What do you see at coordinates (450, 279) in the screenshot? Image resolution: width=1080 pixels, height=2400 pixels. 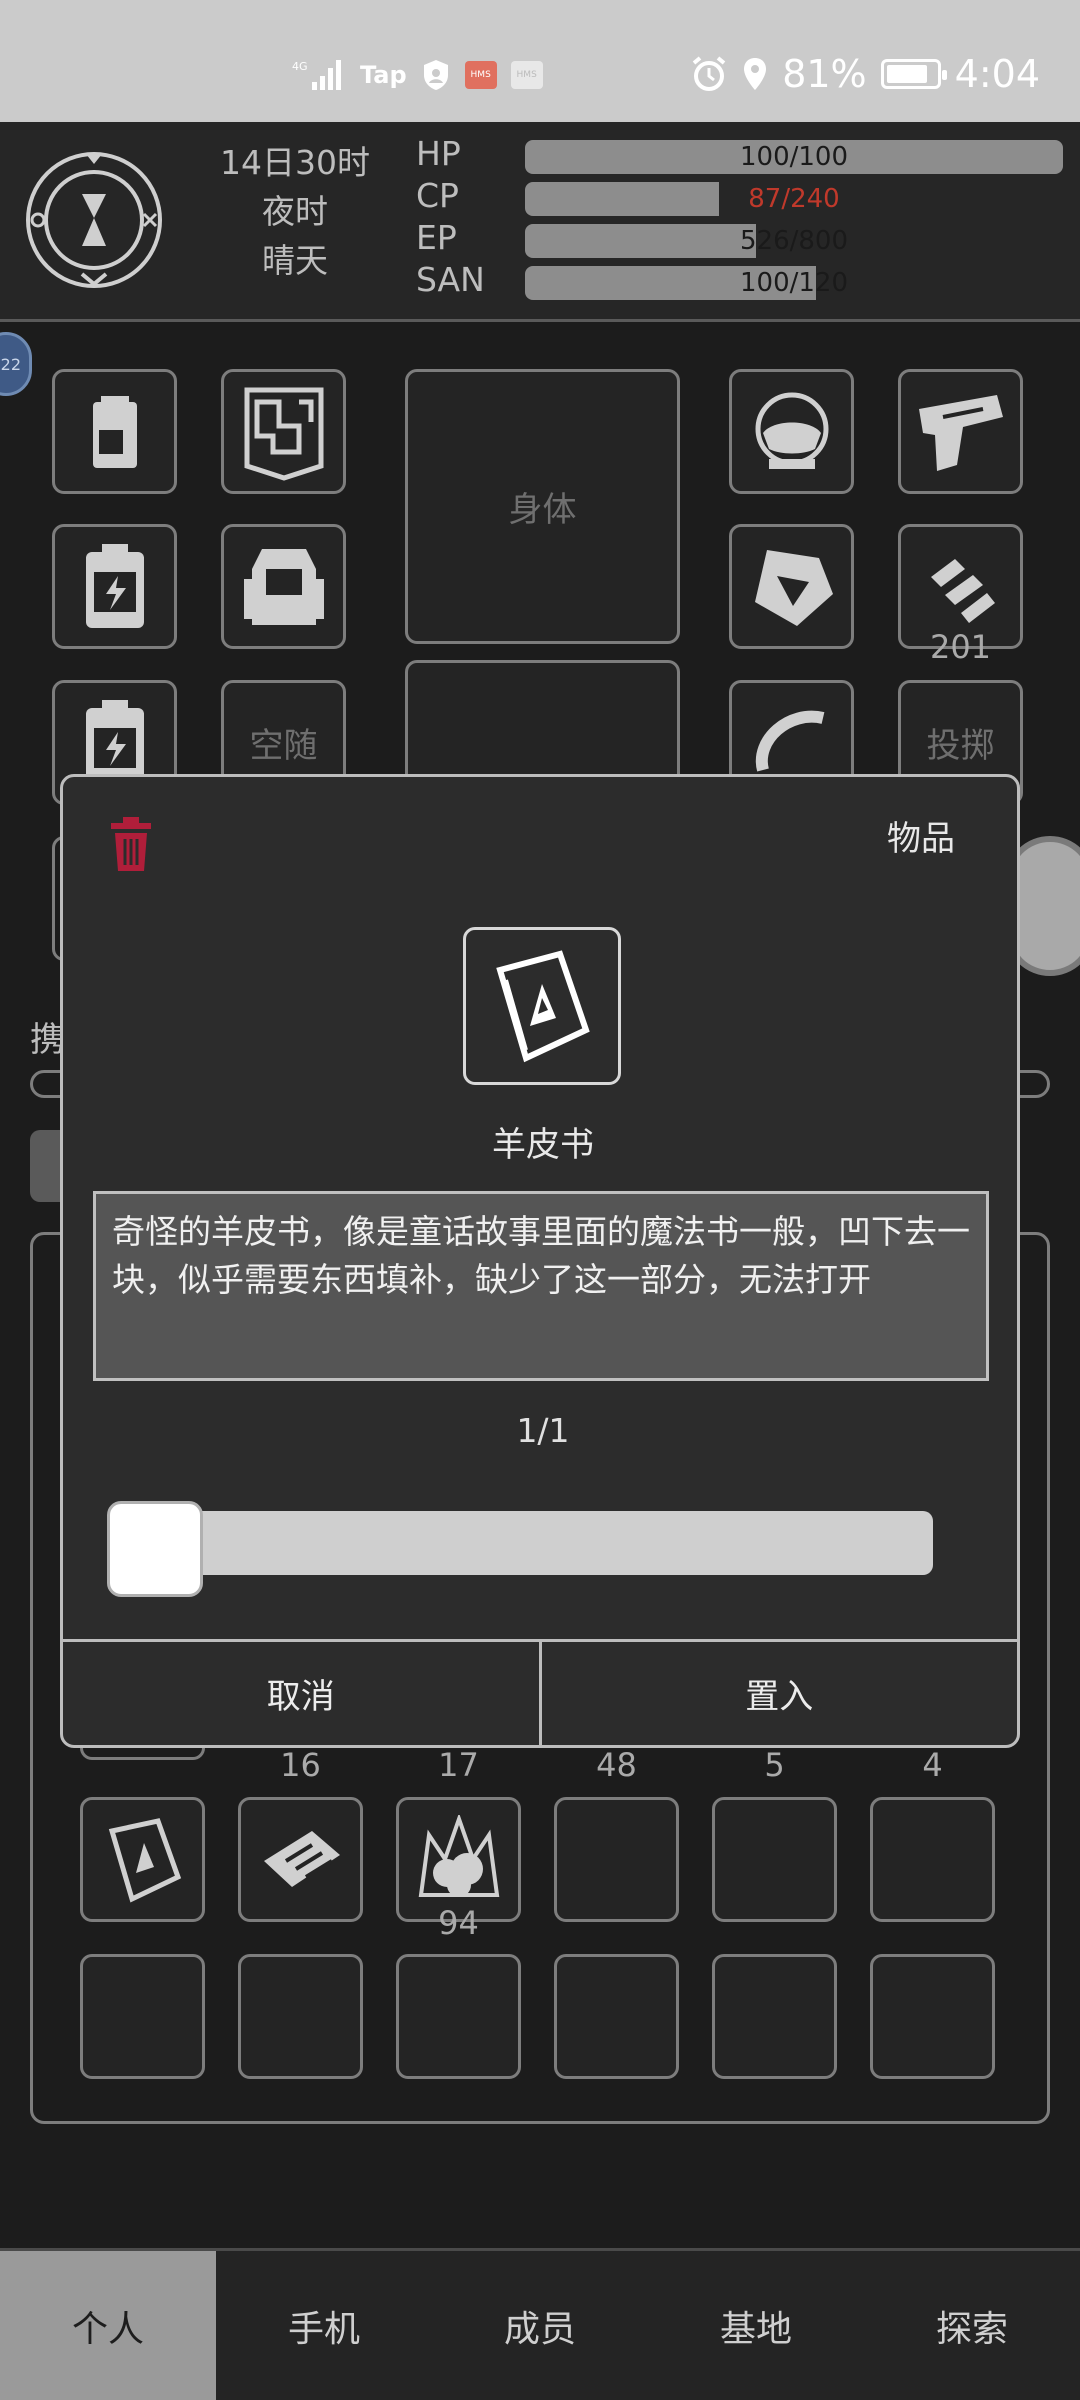 I see `san-label: SAN` at bounding box center [450, 279].